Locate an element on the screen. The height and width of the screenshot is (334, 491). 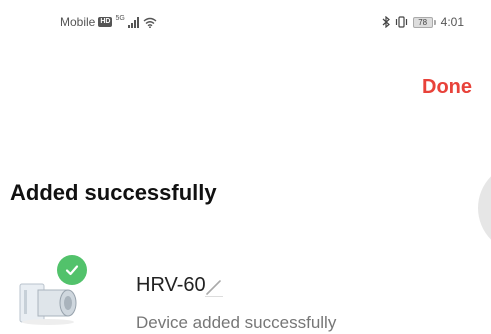
status-bar: Mobile HD 5G 78 4:01 is located at coordinates (245, 22).